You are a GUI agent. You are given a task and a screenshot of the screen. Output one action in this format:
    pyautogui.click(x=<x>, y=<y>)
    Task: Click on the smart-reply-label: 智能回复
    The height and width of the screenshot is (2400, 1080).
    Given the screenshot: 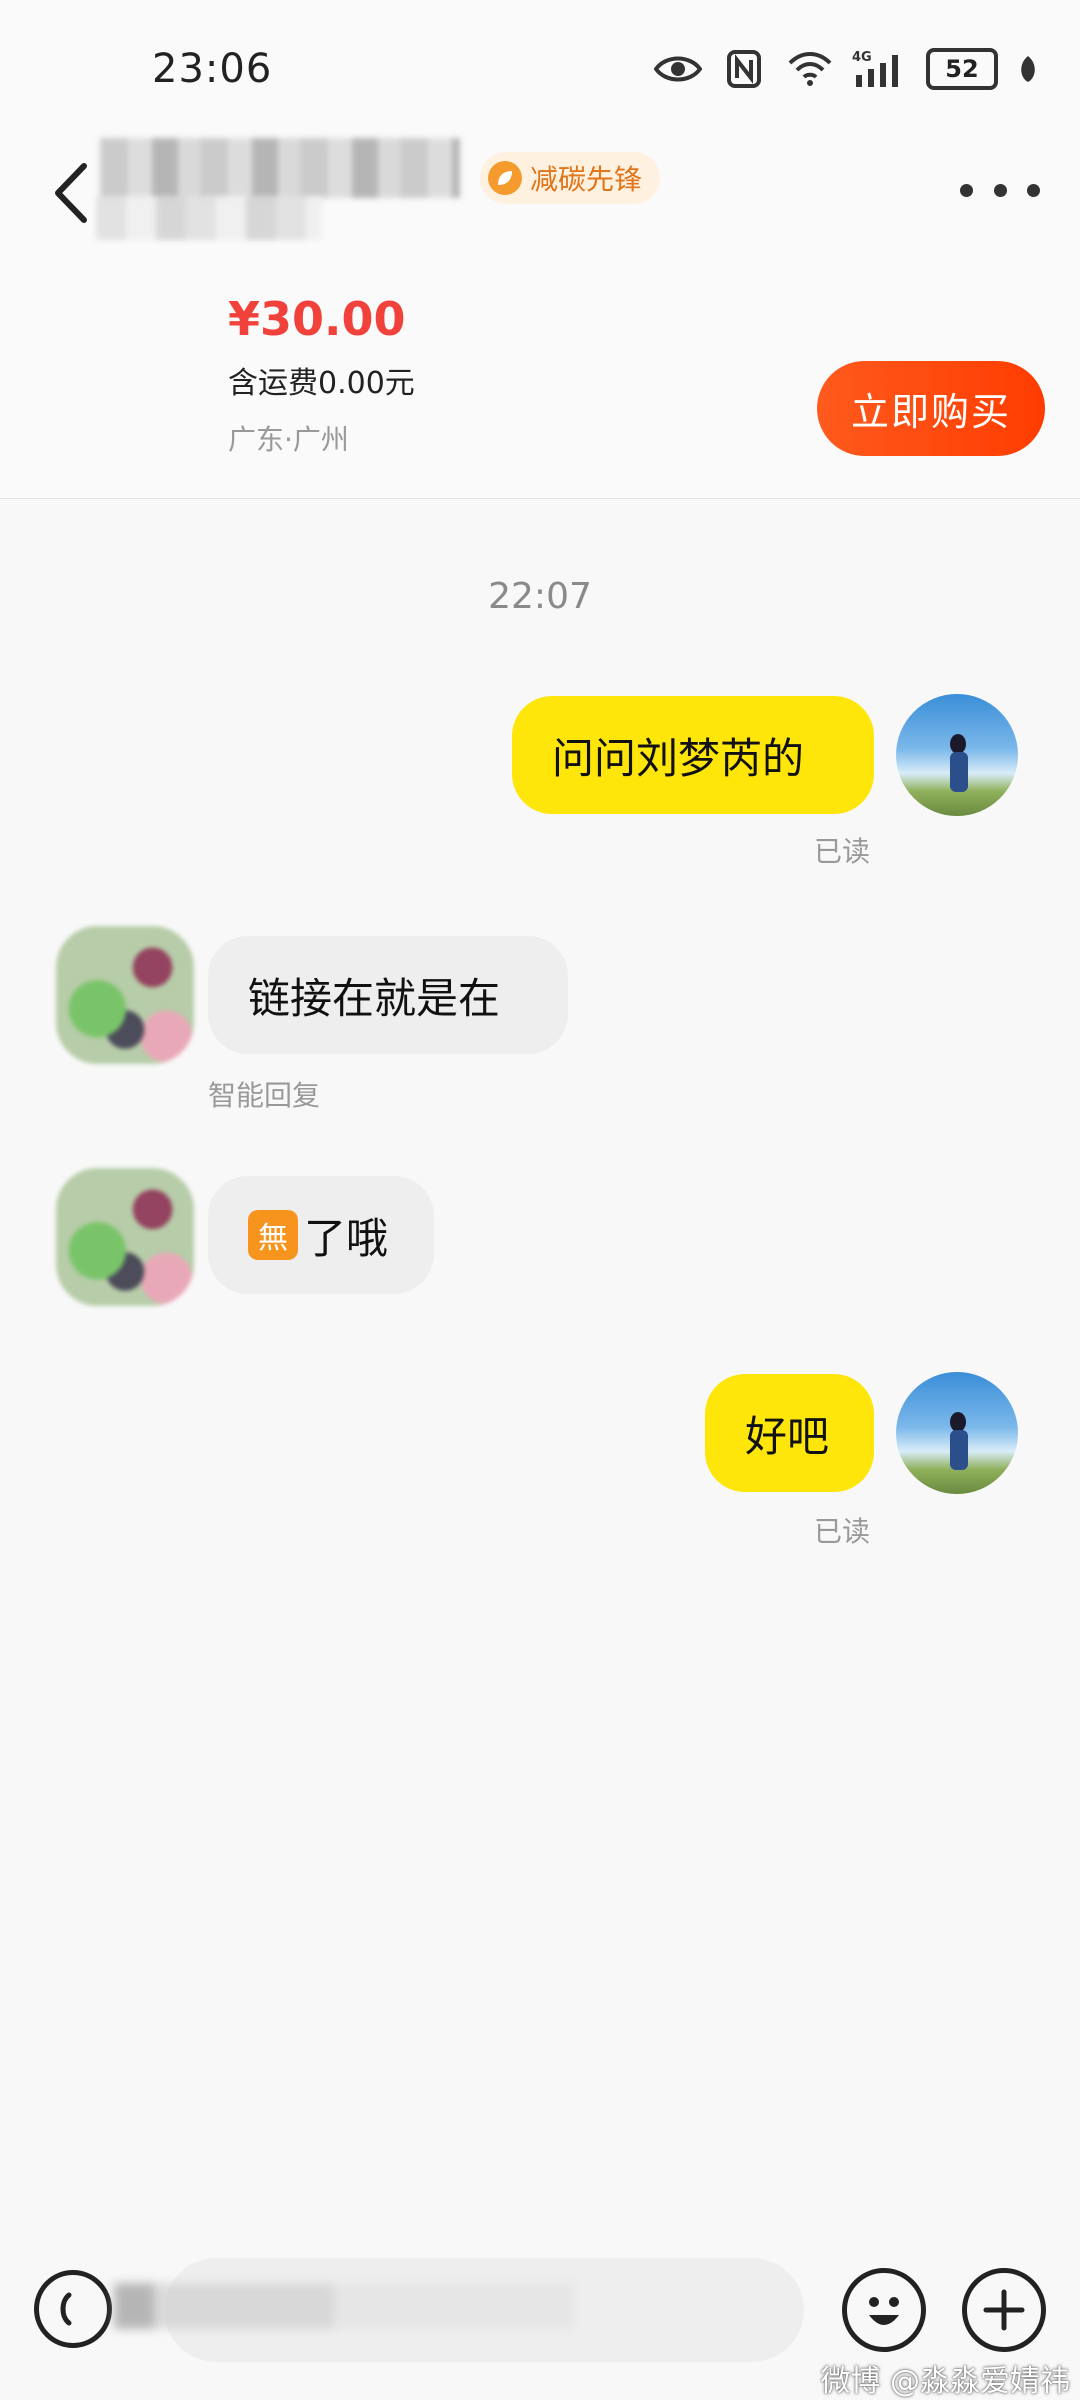 What is the action you would take?
    pyautogui.click(x=264, y=1095)
    